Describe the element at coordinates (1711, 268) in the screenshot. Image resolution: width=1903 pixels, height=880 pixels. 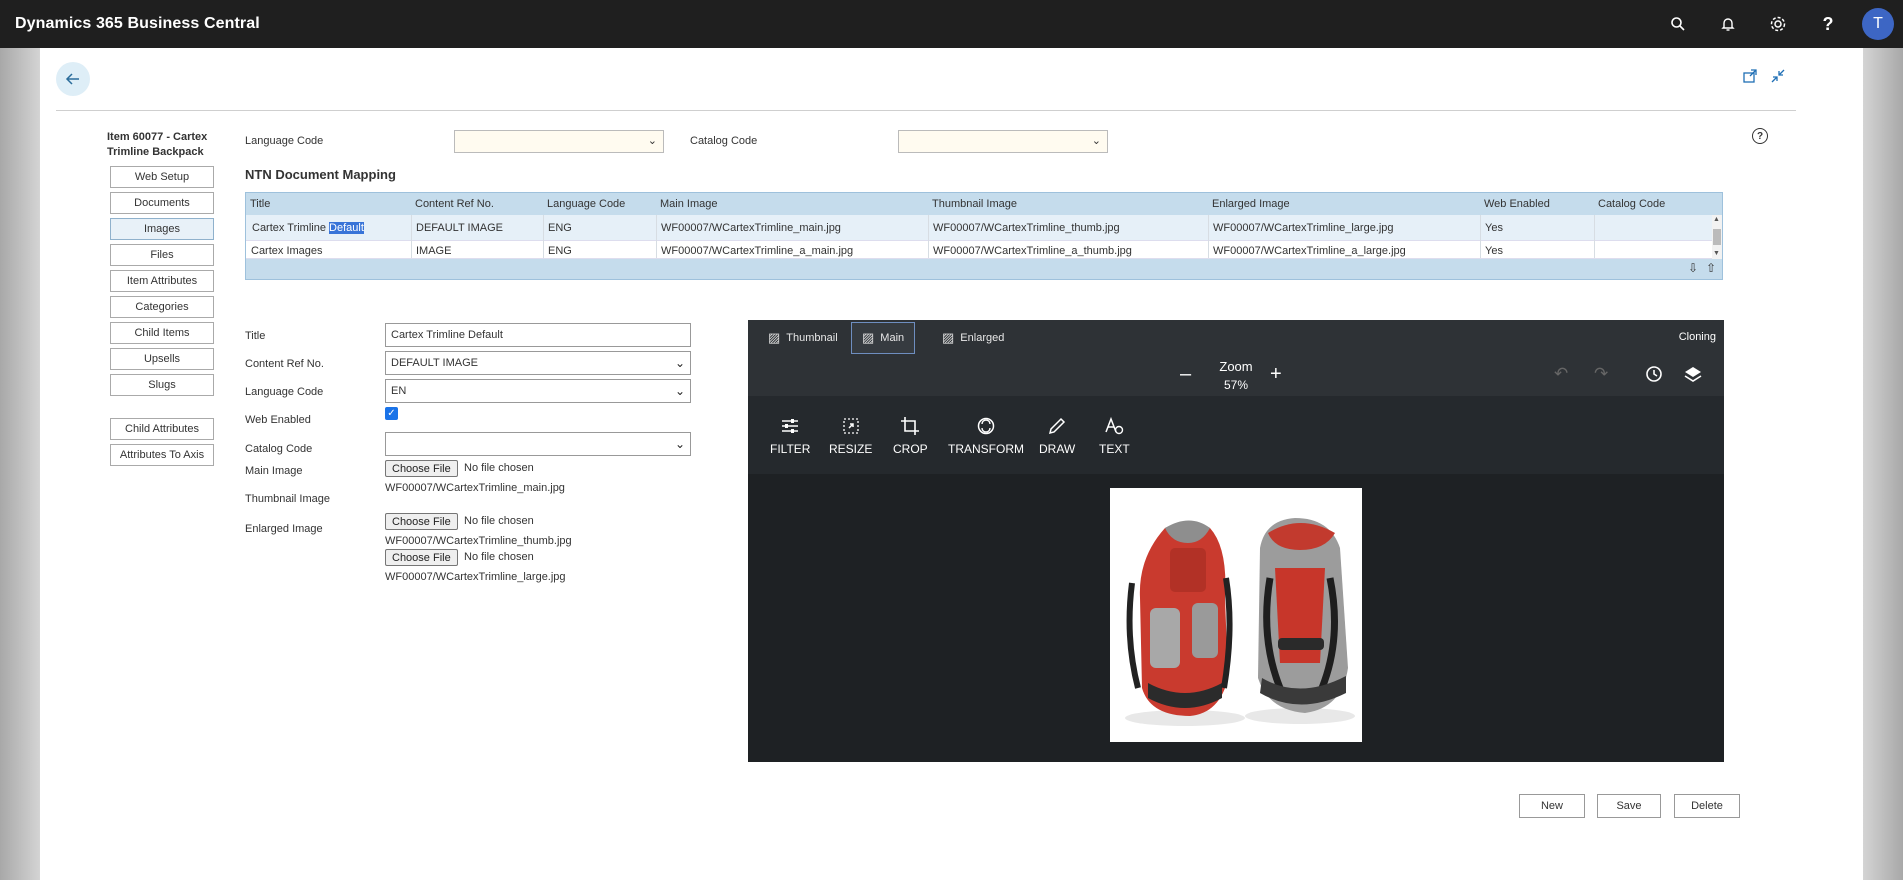
I see `move-up-icon: ⇧` at that location.